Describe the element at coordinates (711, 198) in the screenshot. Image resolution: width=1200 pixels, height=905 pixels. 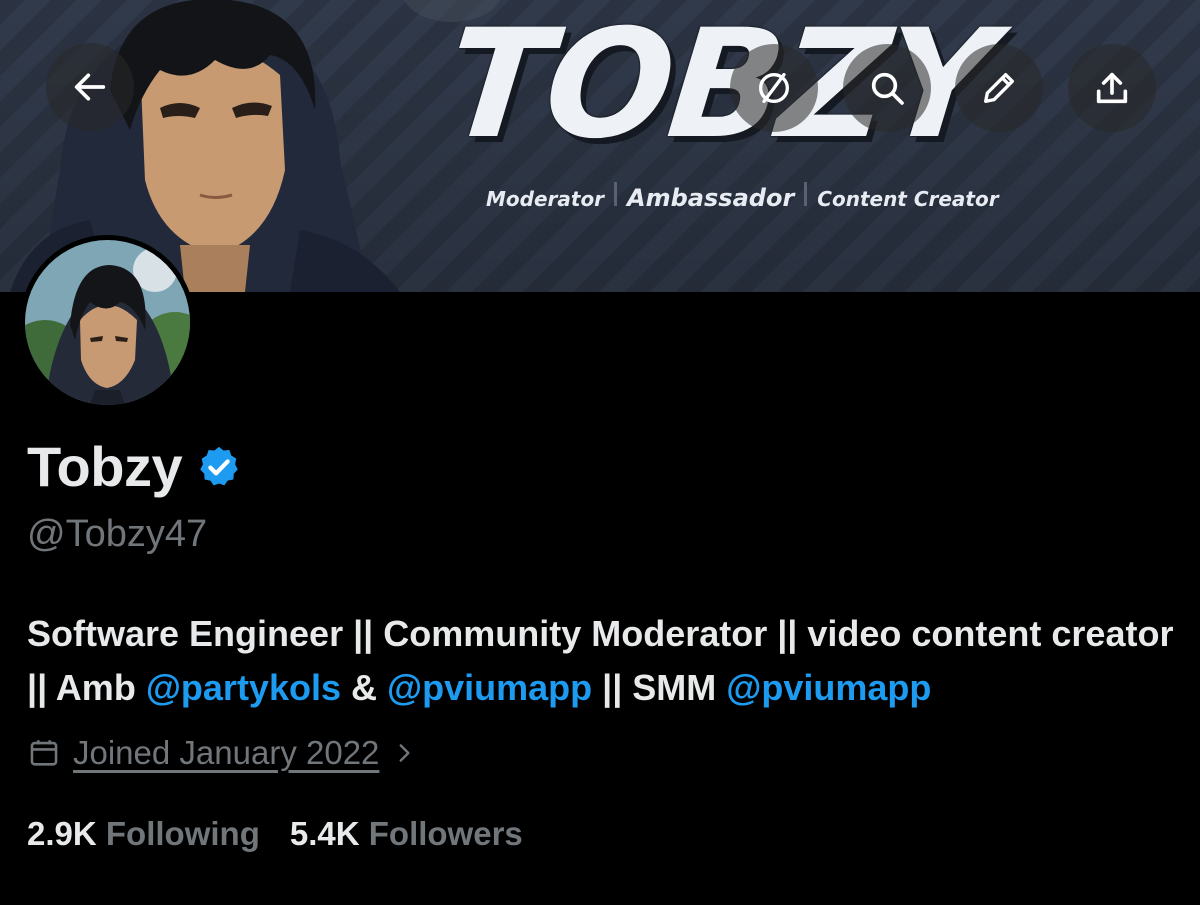
I see `banner-role-ambassador: Ambassador` at that location.